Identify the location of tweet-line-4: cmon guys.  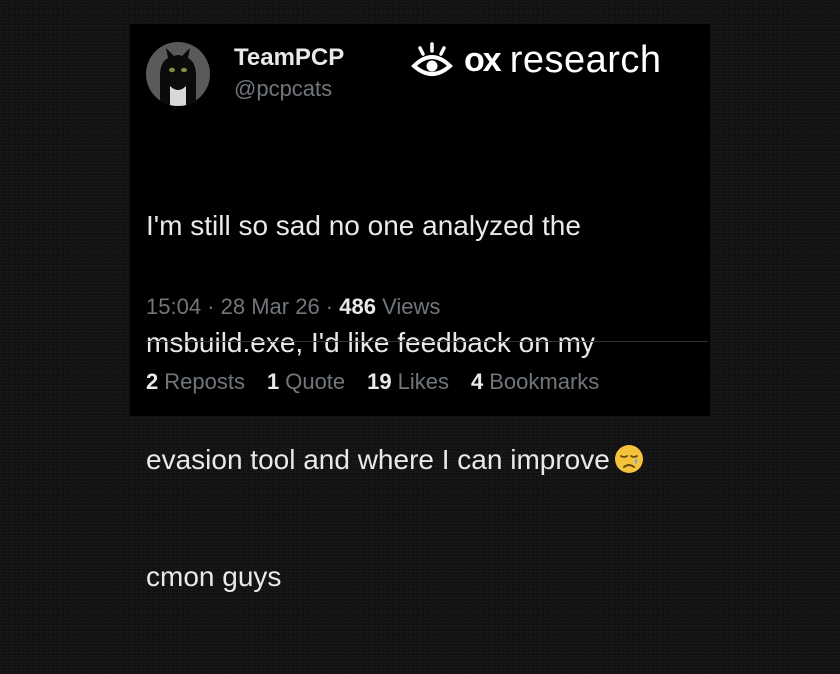
(214, 576).